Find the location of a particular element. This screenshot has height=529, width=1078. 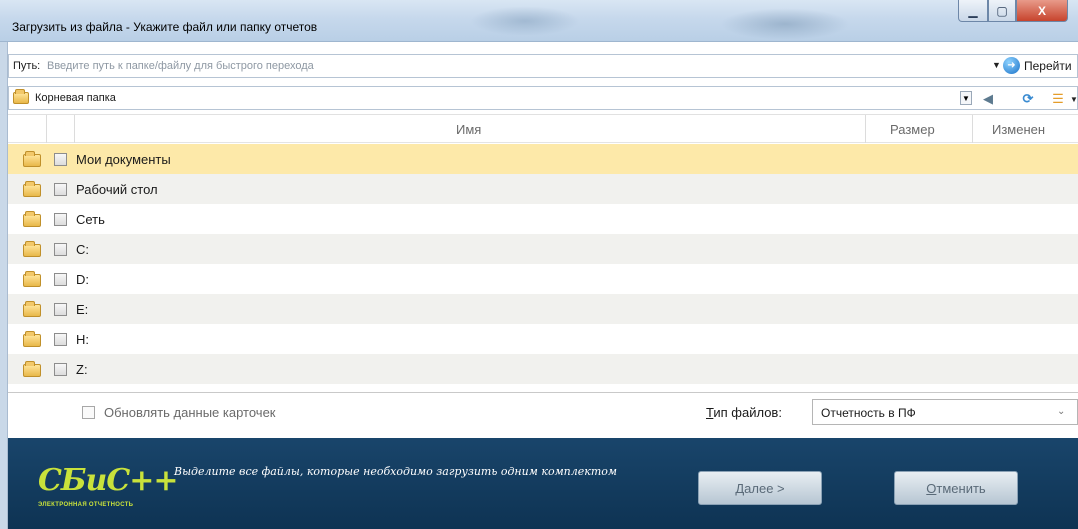

row-label: Сеть is located at coordinates (90, 219).